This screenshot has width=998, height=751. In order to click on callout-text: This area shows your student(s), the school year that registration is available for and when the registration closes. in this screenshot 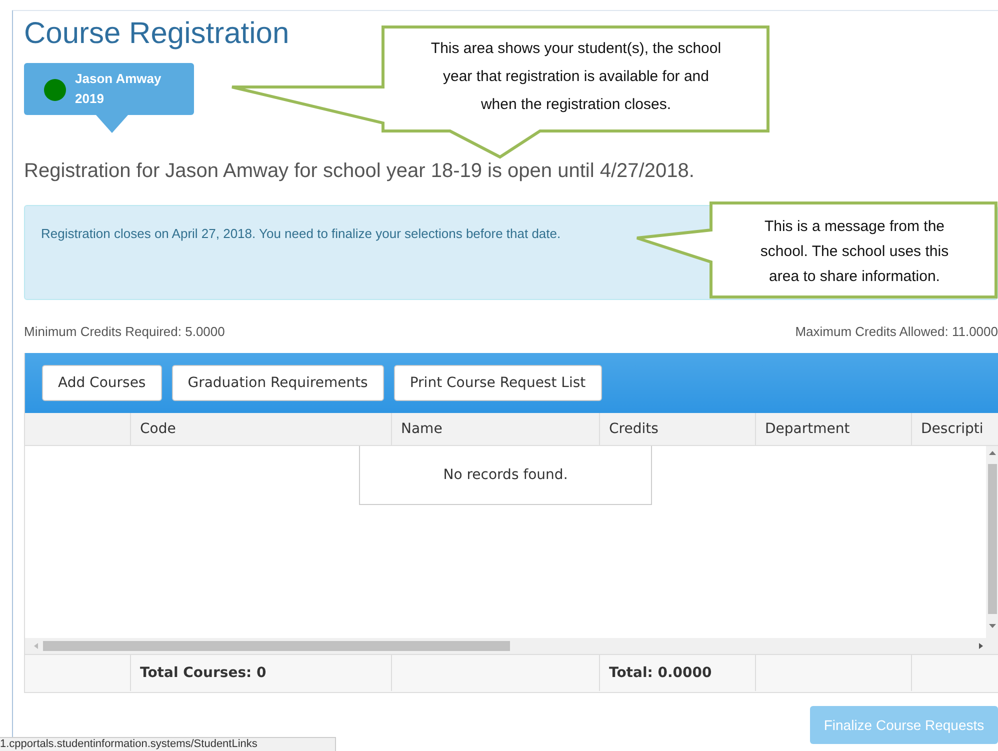, I will do `click(576, 77)`.